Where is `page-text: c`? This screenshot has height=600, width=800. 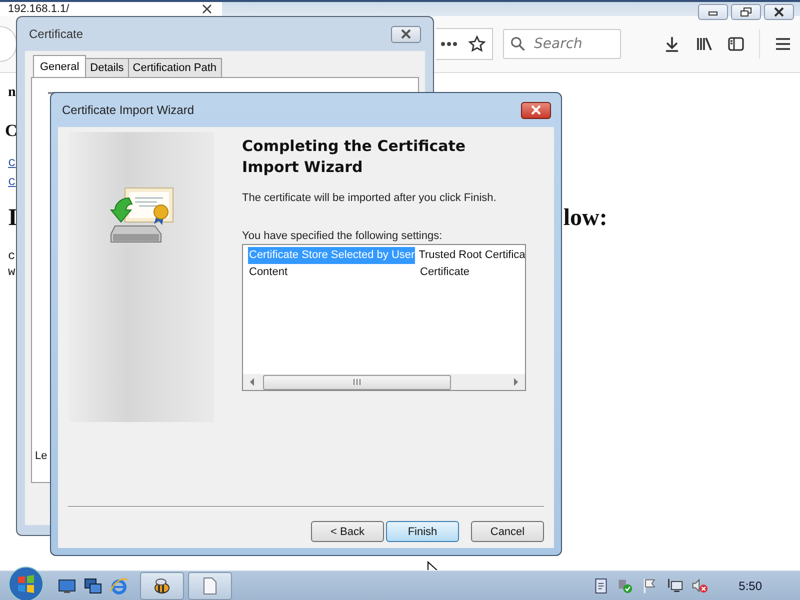
page-text: c is located at coordinates (12, 256).